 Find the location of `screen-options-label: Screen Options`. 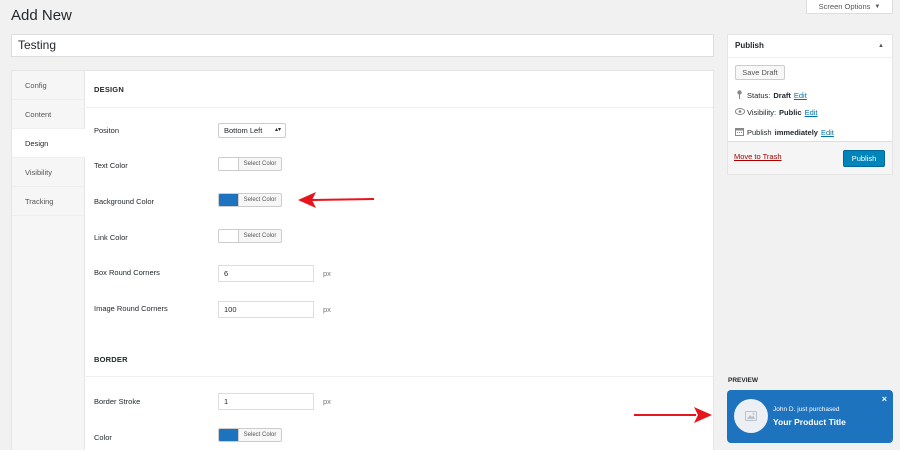

screen-options-label: Screen Options is located at coordinates (844, 6).